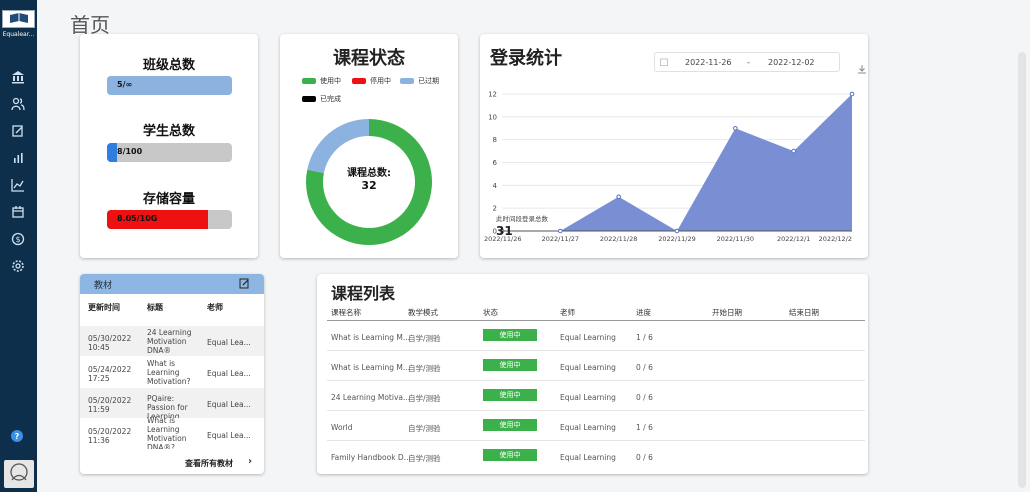  I want to click on chevron-right-icon: ›, so click(250, 461).